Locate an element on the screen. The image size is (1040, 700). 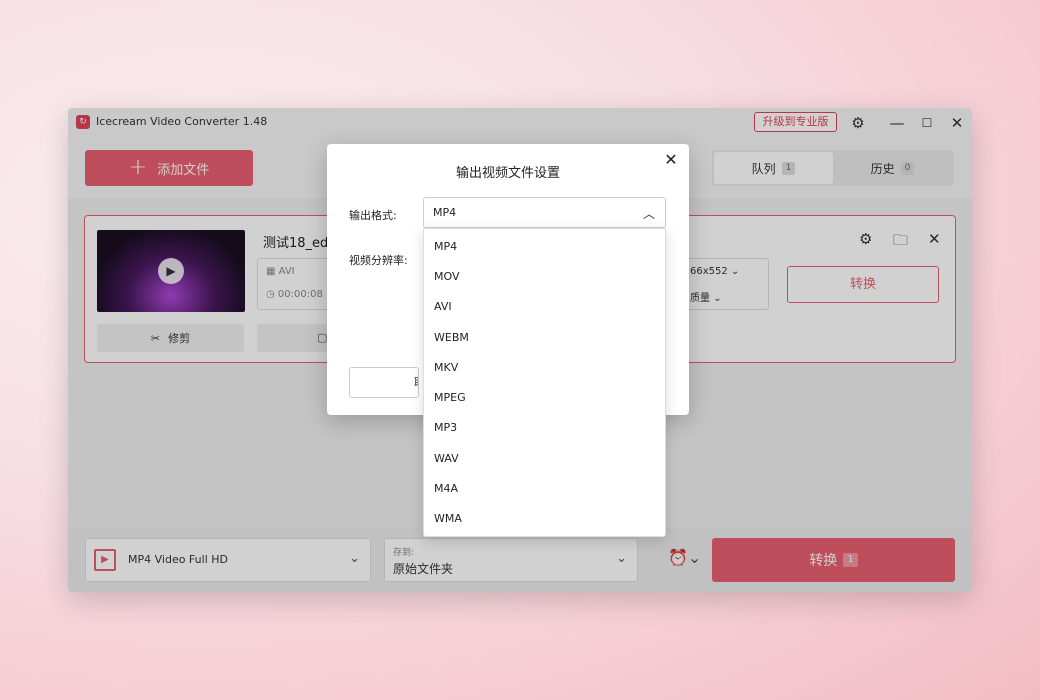
format-option-wav: WAV is located at coordinates (544, 458).